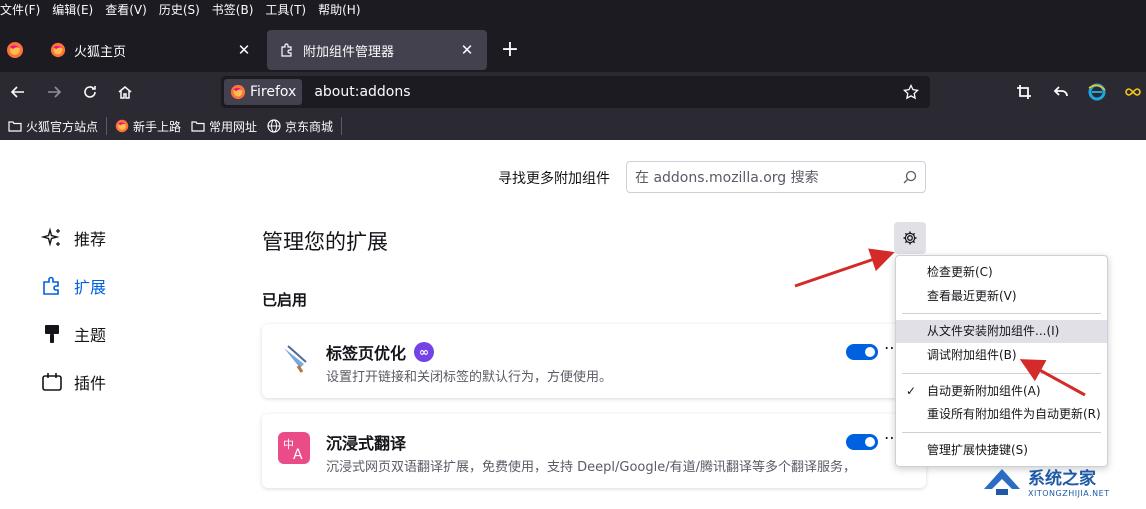 The image size is (1146, 509). What do you see at coordinates (349, 52) in the screenshot?
I see `tab-title: 附加组件管理器` at bounding box center [349, 52].